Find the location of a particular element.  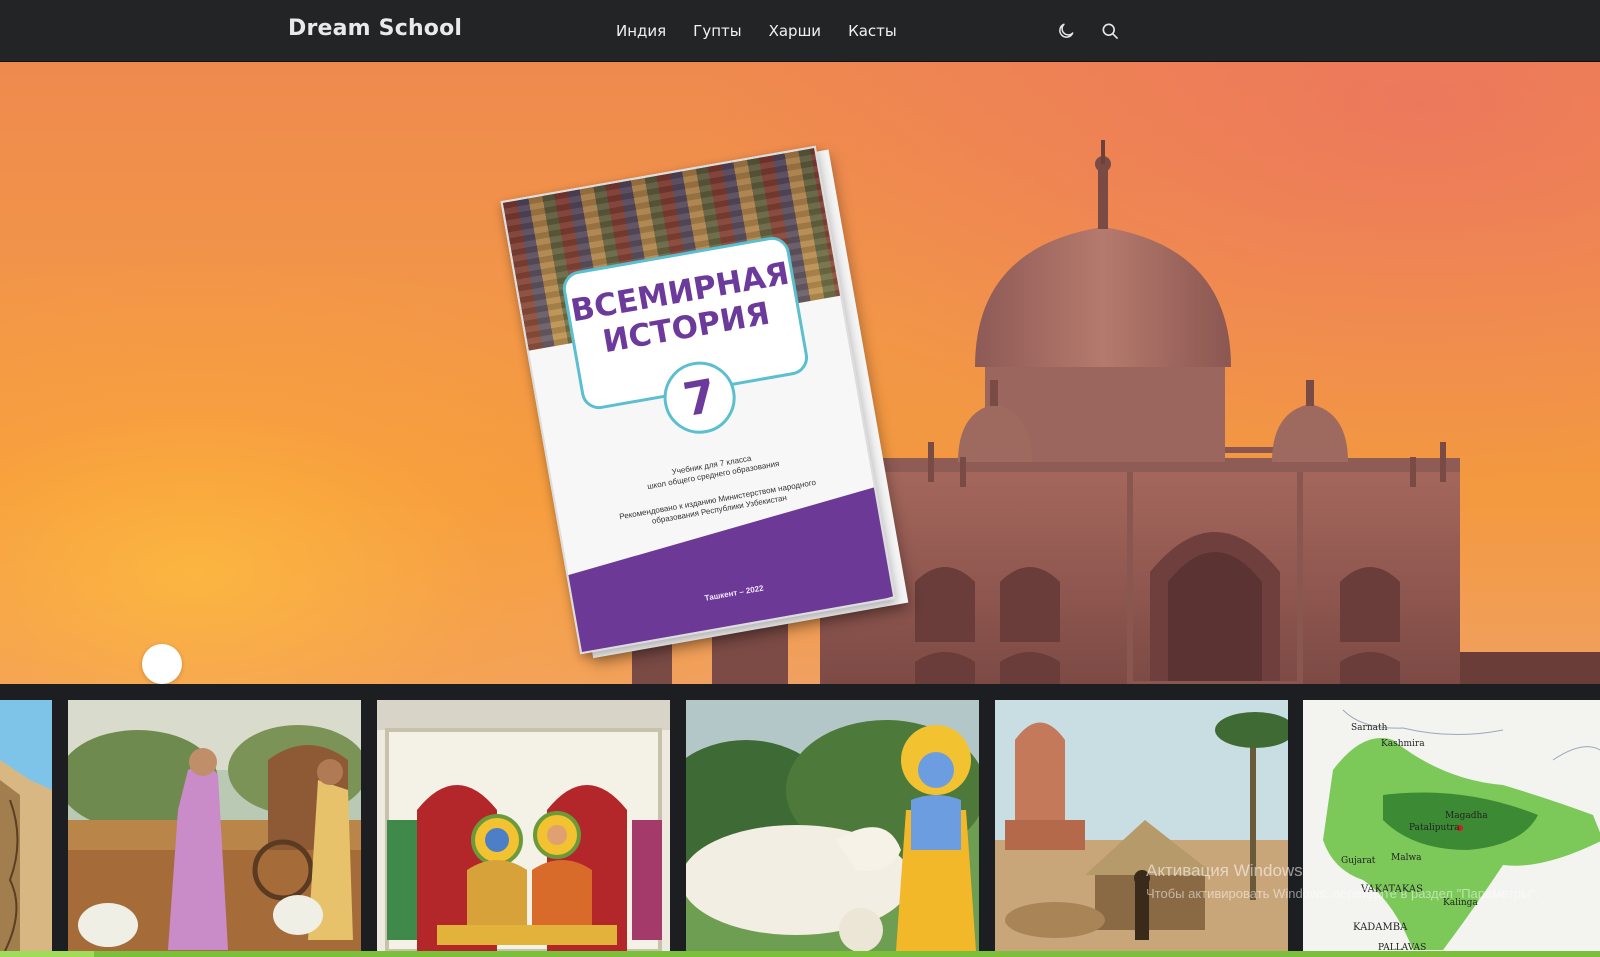

nav-link-india: Индия is located at coordinates (641, 31).